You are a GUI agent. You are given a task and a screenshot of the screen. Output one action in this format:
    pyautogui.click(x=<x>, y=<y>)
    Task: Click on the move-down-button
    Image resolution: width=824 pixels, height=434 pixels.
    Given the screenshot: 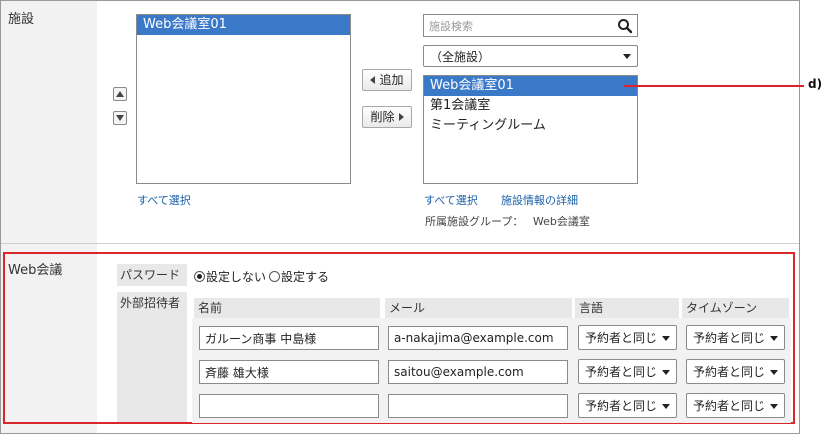 What is the action you would take?
    pyautogui.click(x=120, y=118)
    